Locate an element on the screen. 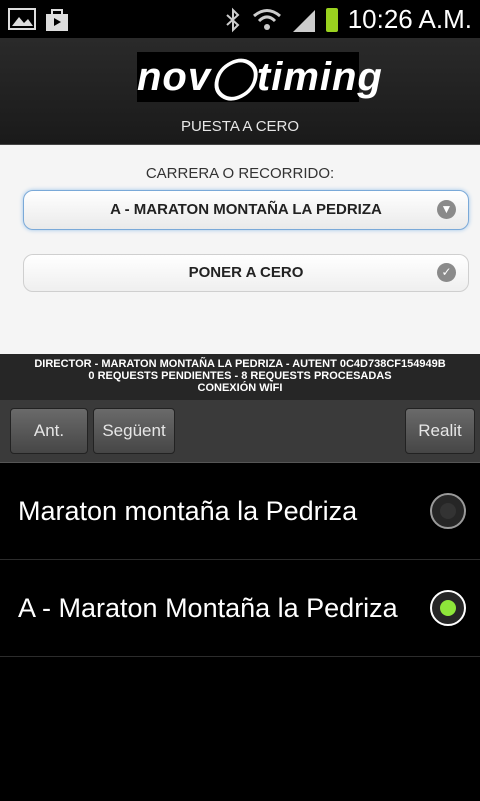 This screenshot has height=801, width=480. done-button: Realit is located at coordinates (440, 431).